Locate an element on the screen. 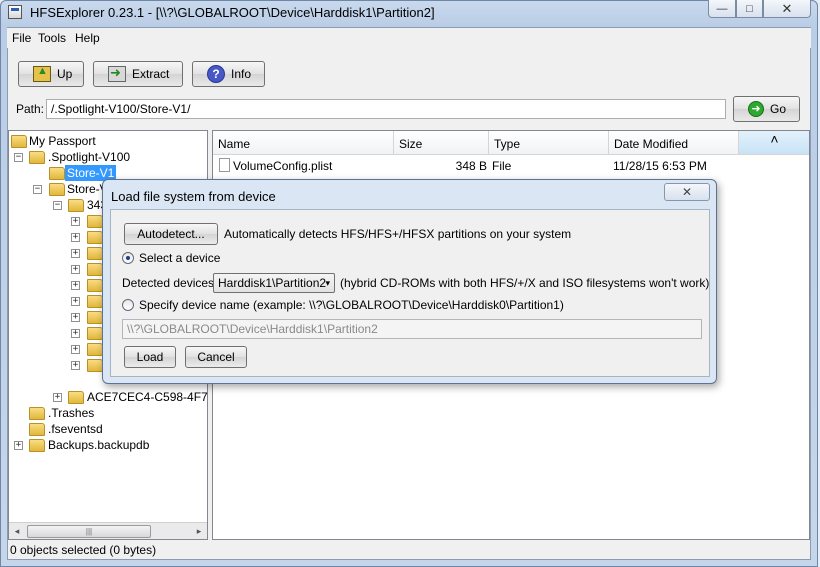 Image resolution: width=820 pixels, height=567 pixels. column-header-type: Type is located at coordinates (549, 143).